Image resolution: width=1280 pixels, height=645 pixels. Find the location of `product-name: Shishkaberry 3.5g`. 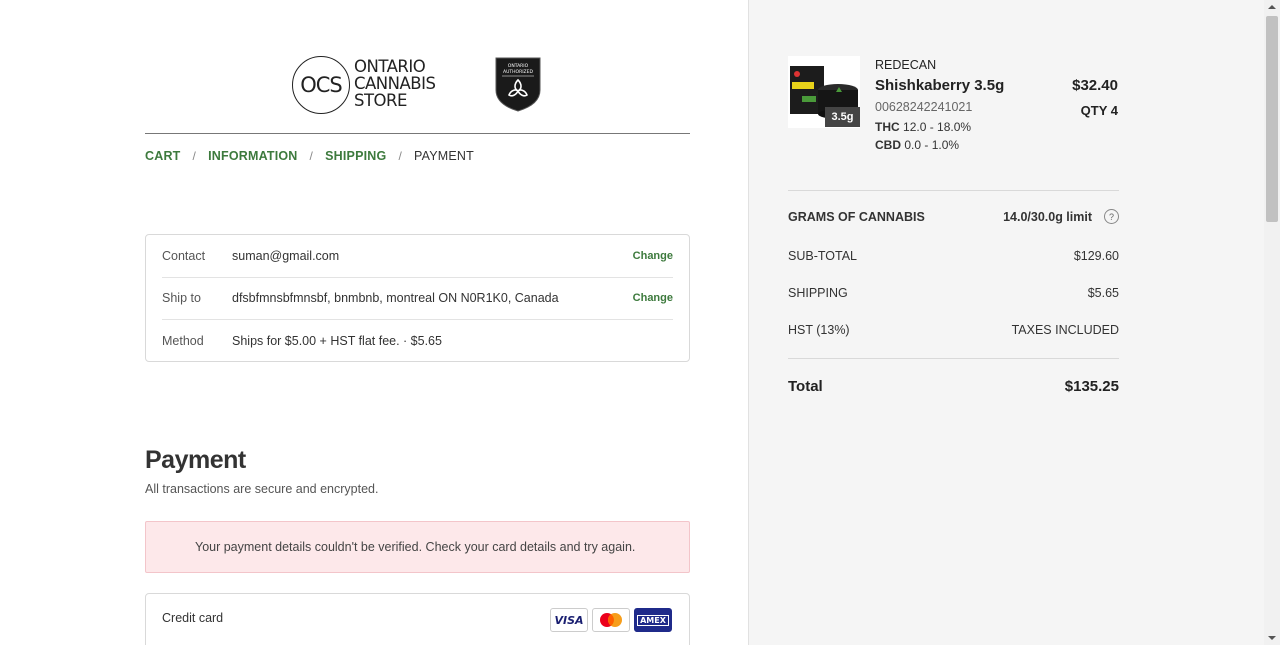

product-name: Shishkaberry 3.5g is located at coordinates (940, 85).